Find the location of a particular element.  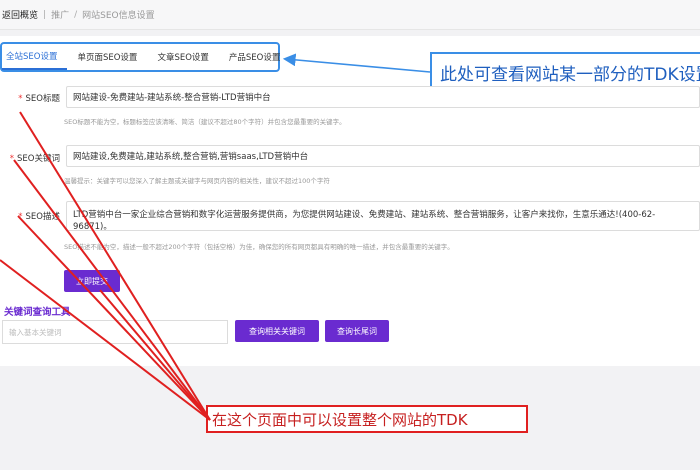

keyword-search-input: 输入基本关键词 is located at coordinates (115, 332).